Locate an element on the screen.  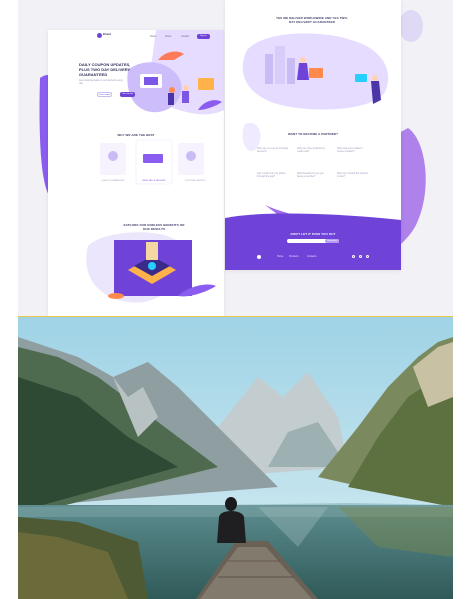
twitter-icon is located at coordinates (360, 256).